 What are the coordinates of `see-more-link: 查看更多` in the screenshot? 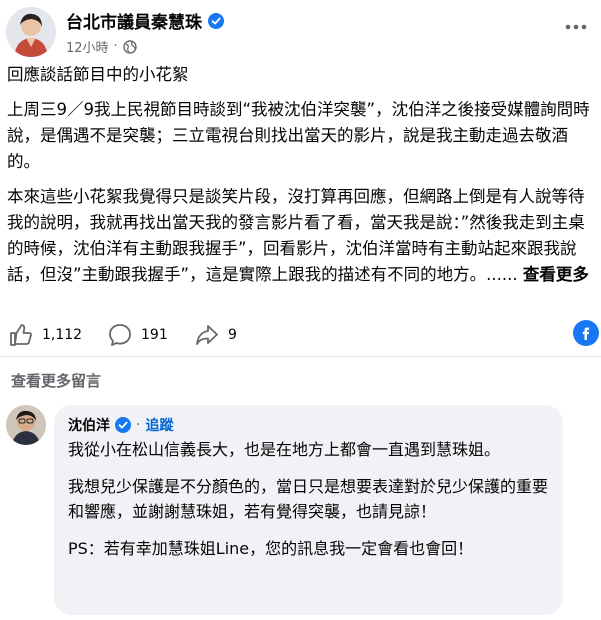 It's located at (556, 274).